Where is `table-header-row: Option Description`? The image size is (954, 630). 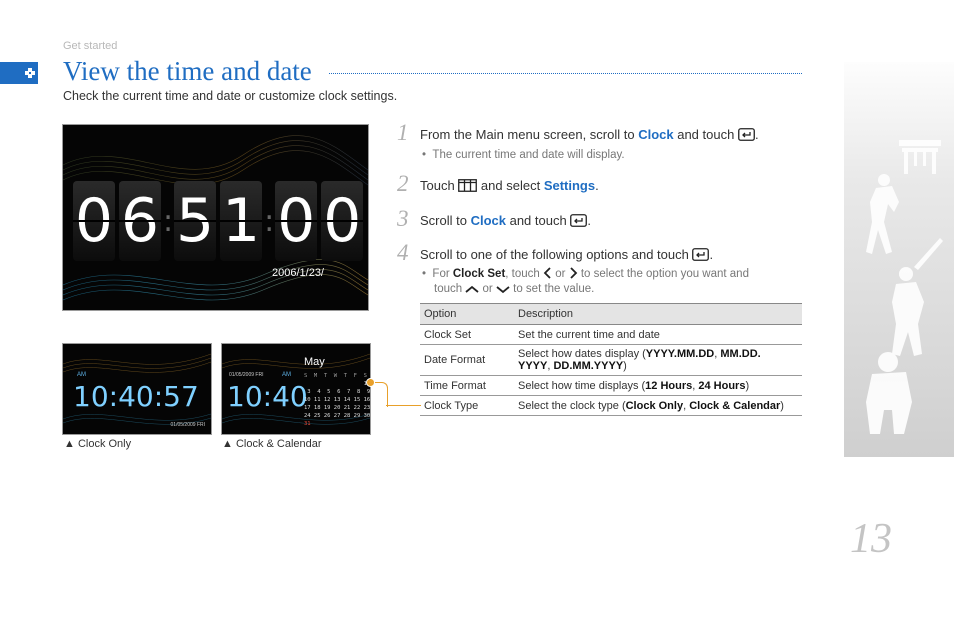
table-header-row: Option Description is located at coordinates (611, 314).